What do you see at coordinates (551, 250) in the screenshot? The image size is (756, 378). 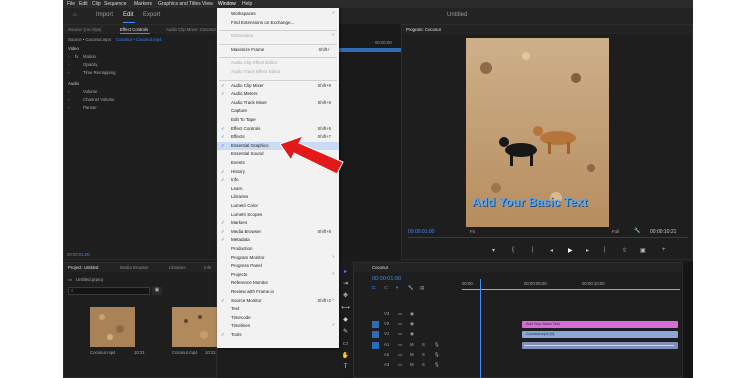 I see `step-frame-back-icon: ◂` at bounding box center [551, 250].